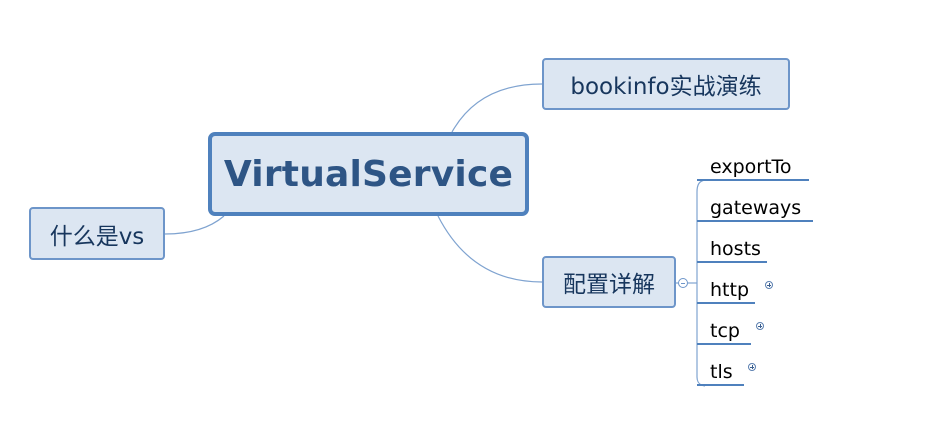  I want to click on topic-what-is-vs: 什么是vs, so click(97, 233).